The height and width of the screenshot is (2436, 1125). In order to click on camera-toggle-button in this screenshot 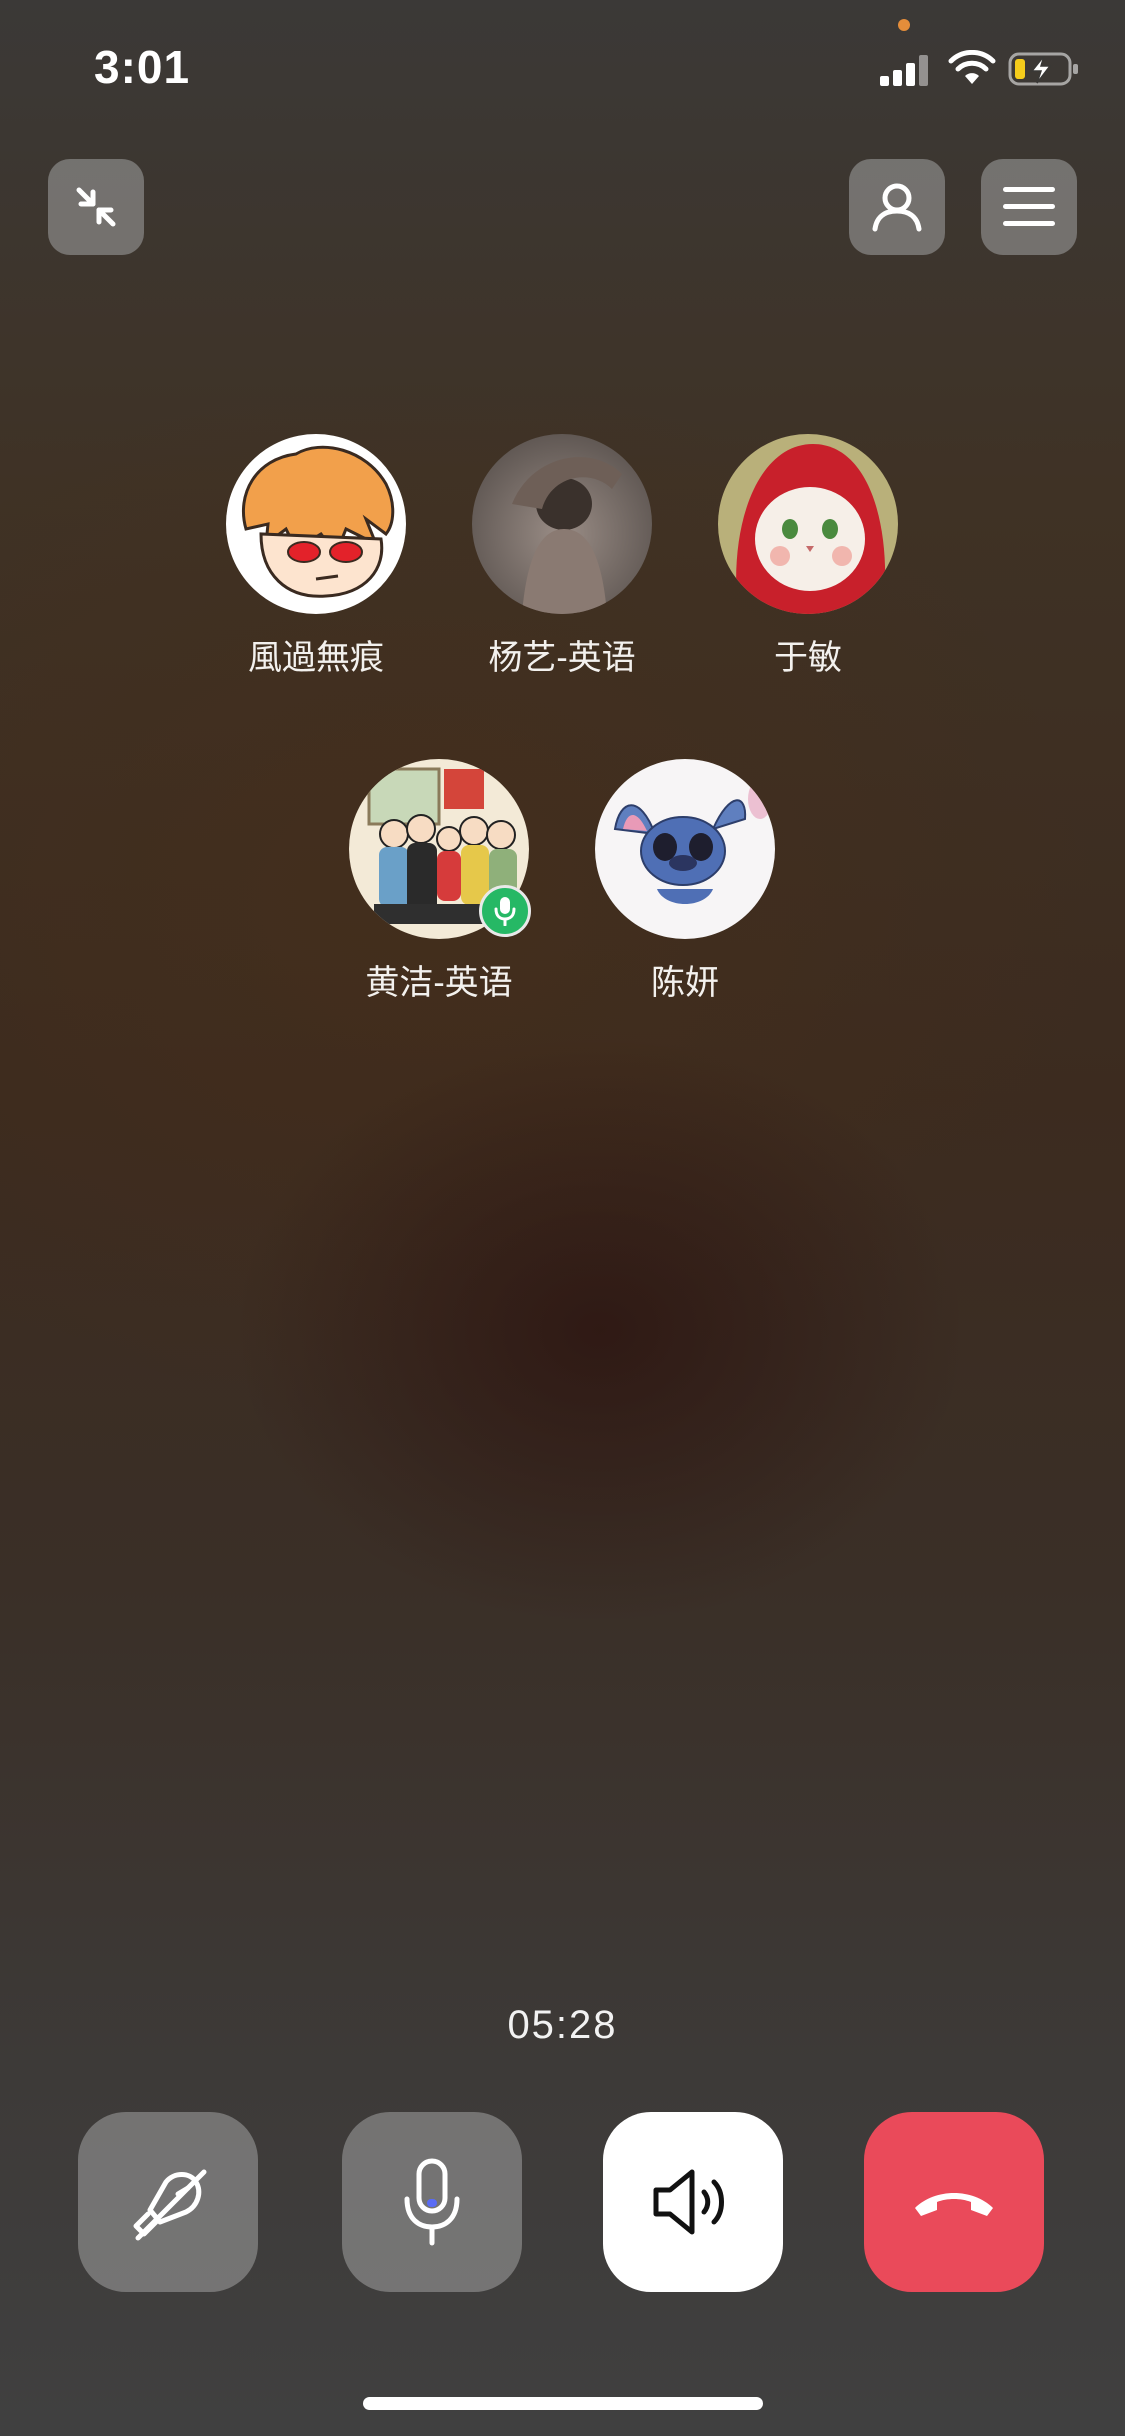, I will do `click(168, 2202)`.